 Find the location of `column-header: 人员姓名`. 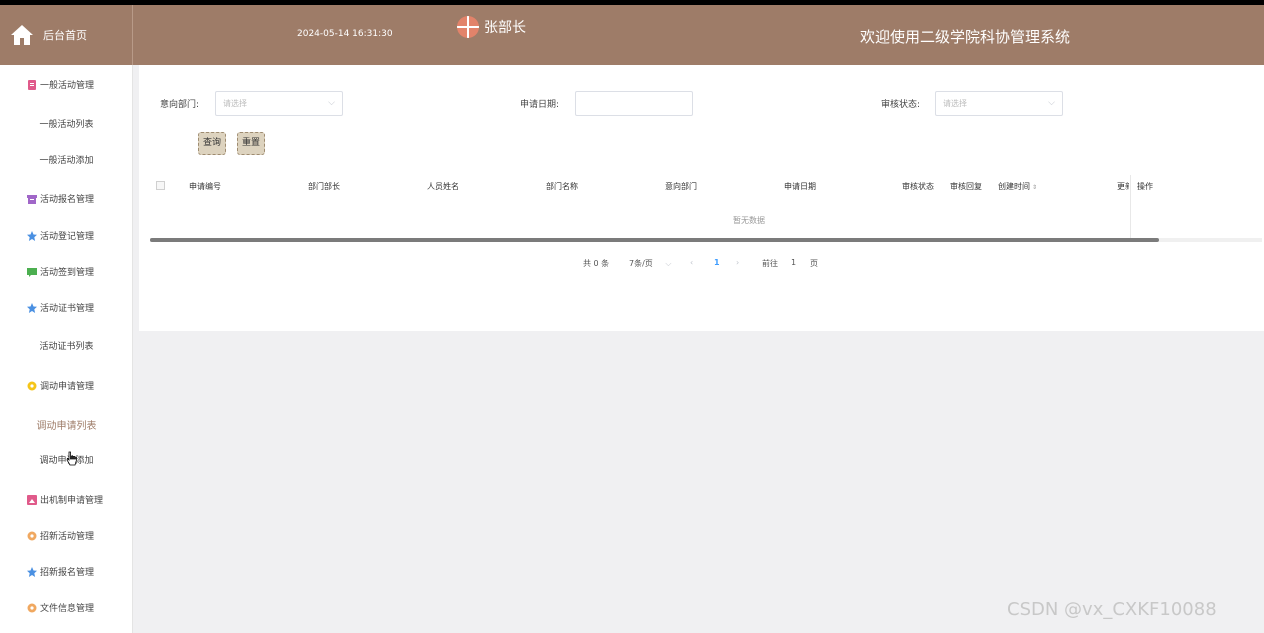

column-header: 人员姓名 is located at coordinates (443, 186).